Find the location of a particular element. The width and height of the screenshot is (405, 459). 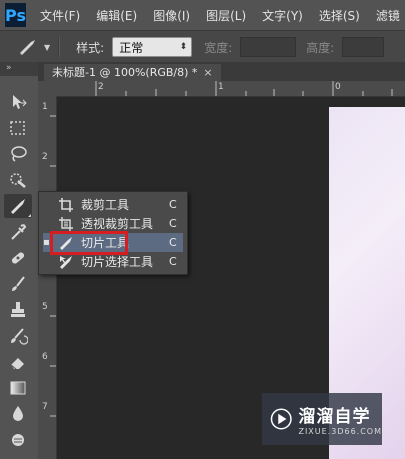

quick-selection-tool-button is located at coordinates (18, 180).